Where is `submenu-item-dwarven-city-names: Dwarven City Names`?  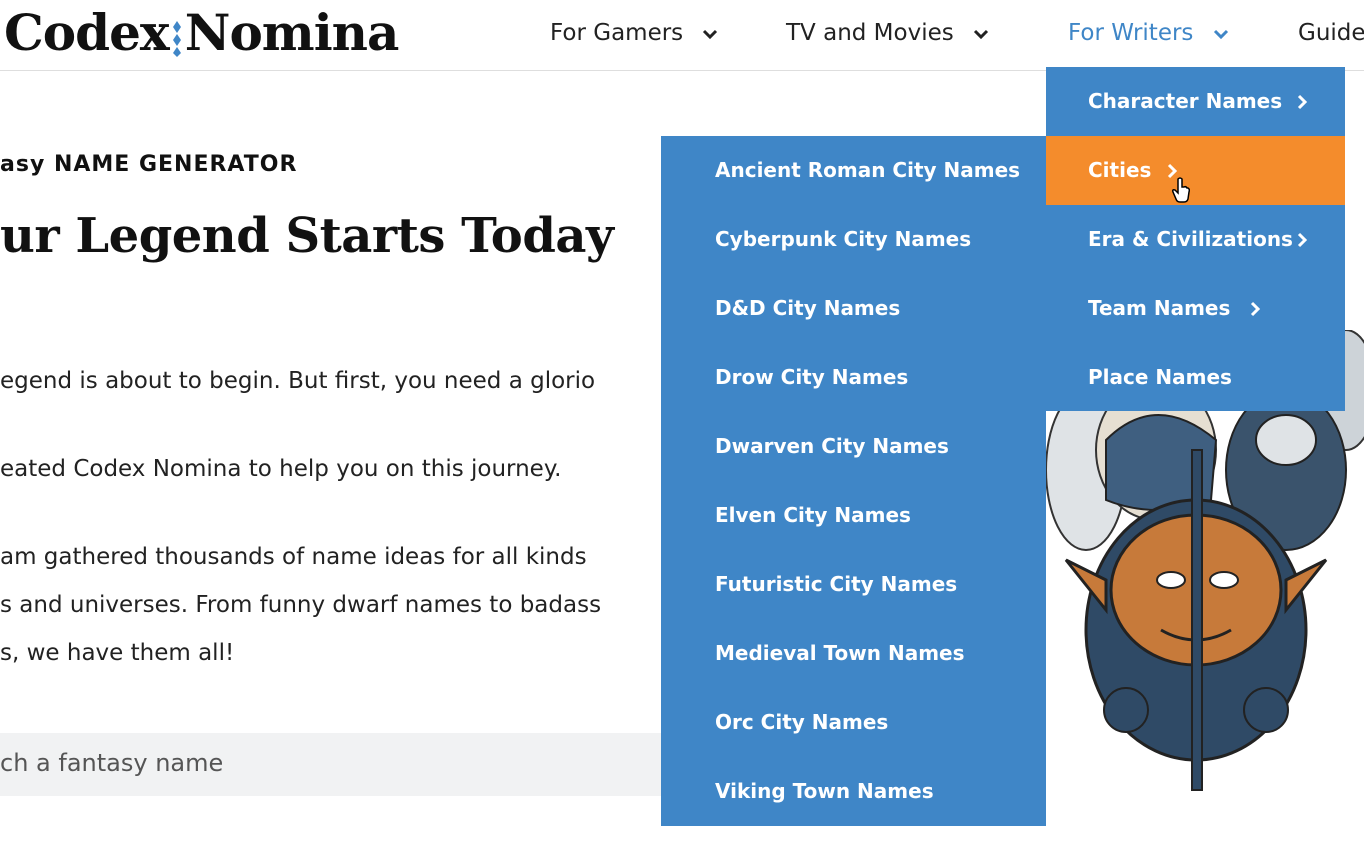 submenu-item-dwarven-city-names: Dwarven City Names is located at coordinates (853, 446).